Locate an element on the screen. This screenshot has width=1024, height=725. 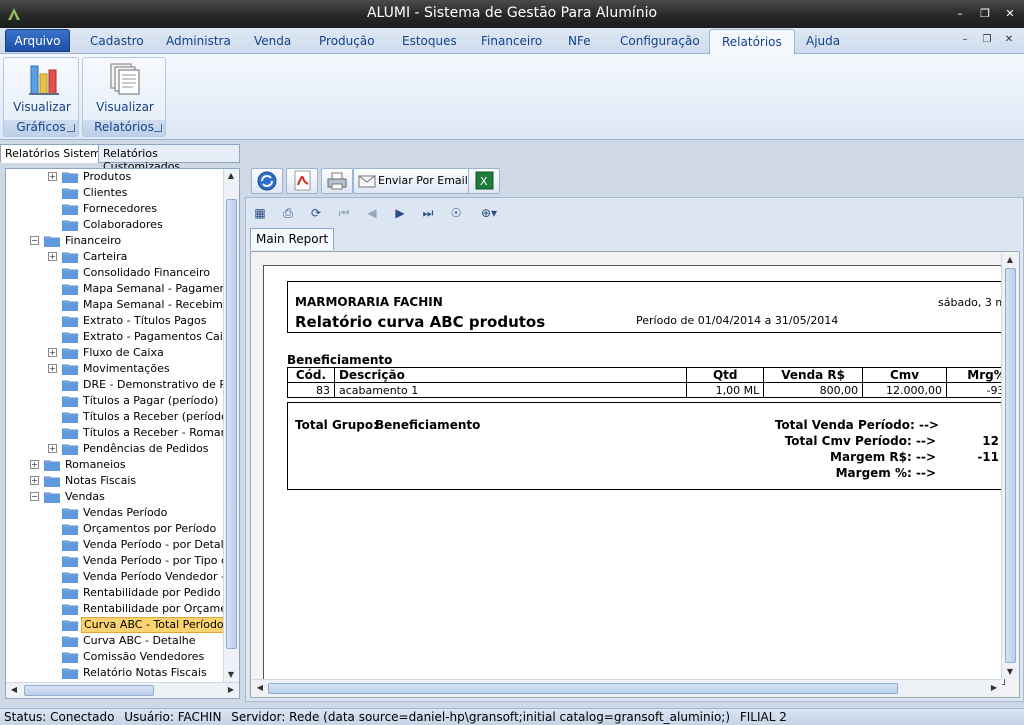
tab-estoques: Estoques is located at coordinates (429, 41).